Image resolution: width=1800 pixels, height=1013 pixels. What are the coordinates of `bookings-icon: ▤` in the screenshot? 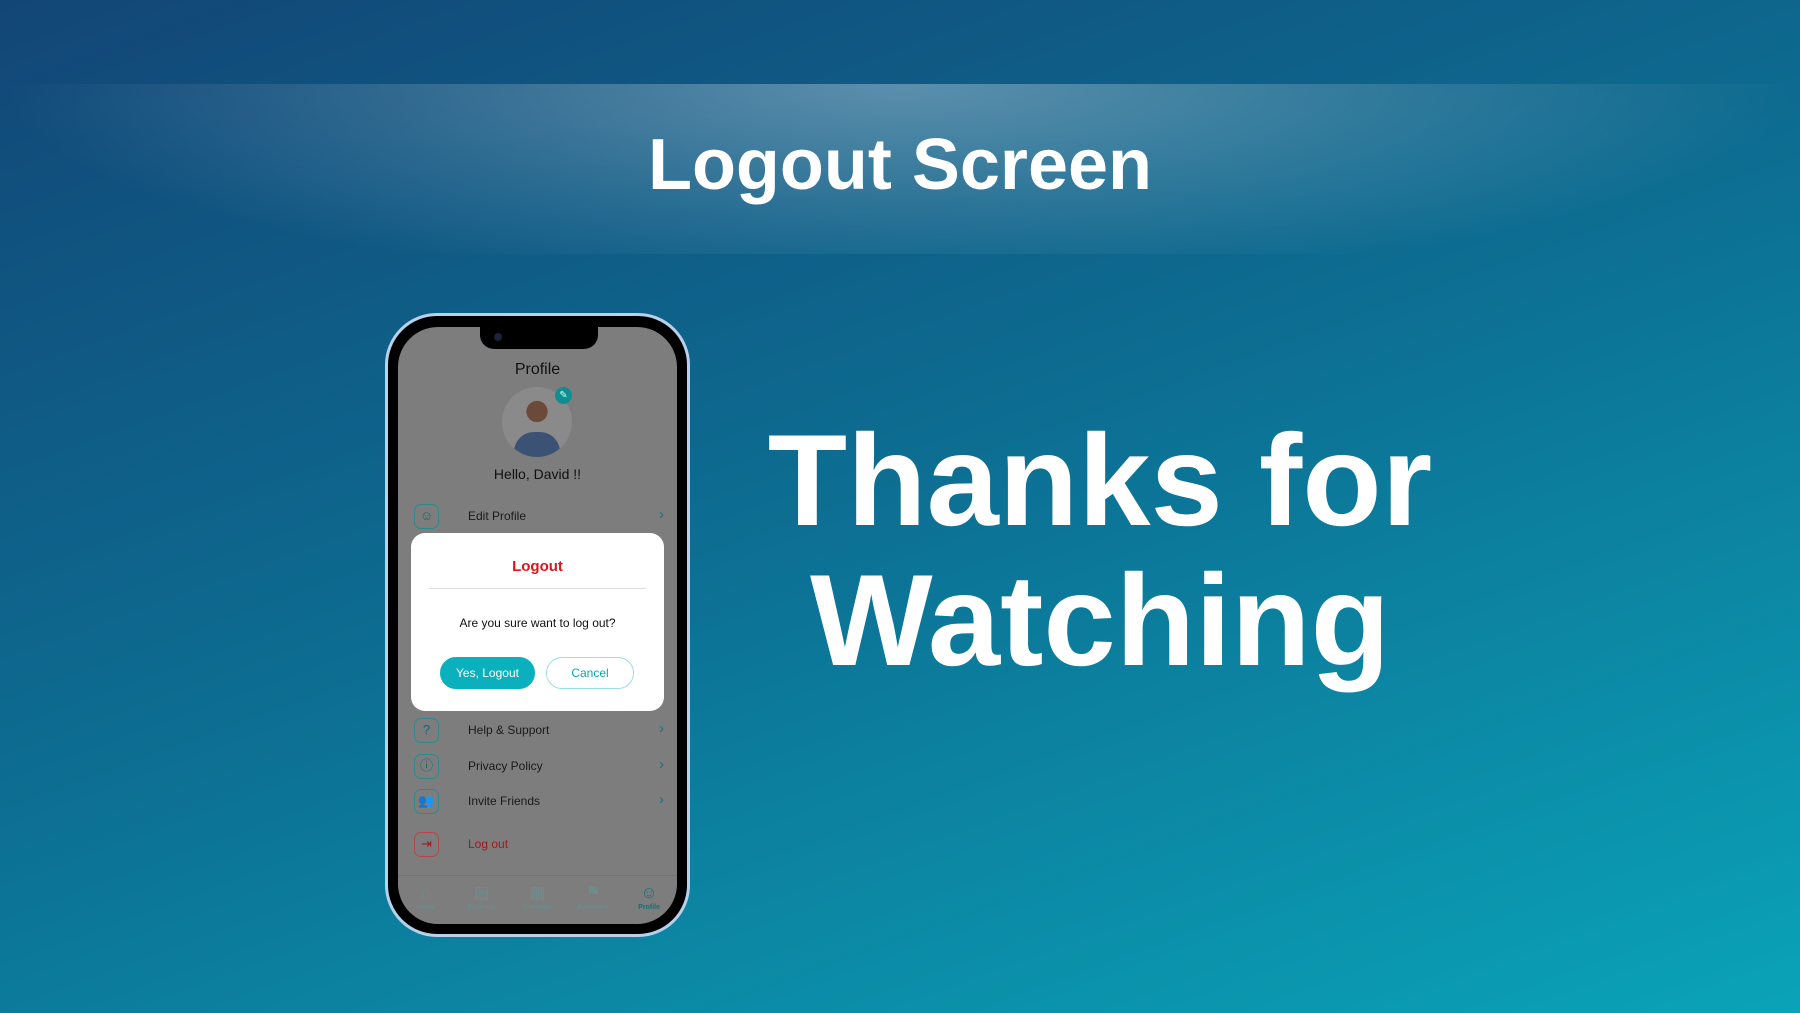 It's located at (481, 892).